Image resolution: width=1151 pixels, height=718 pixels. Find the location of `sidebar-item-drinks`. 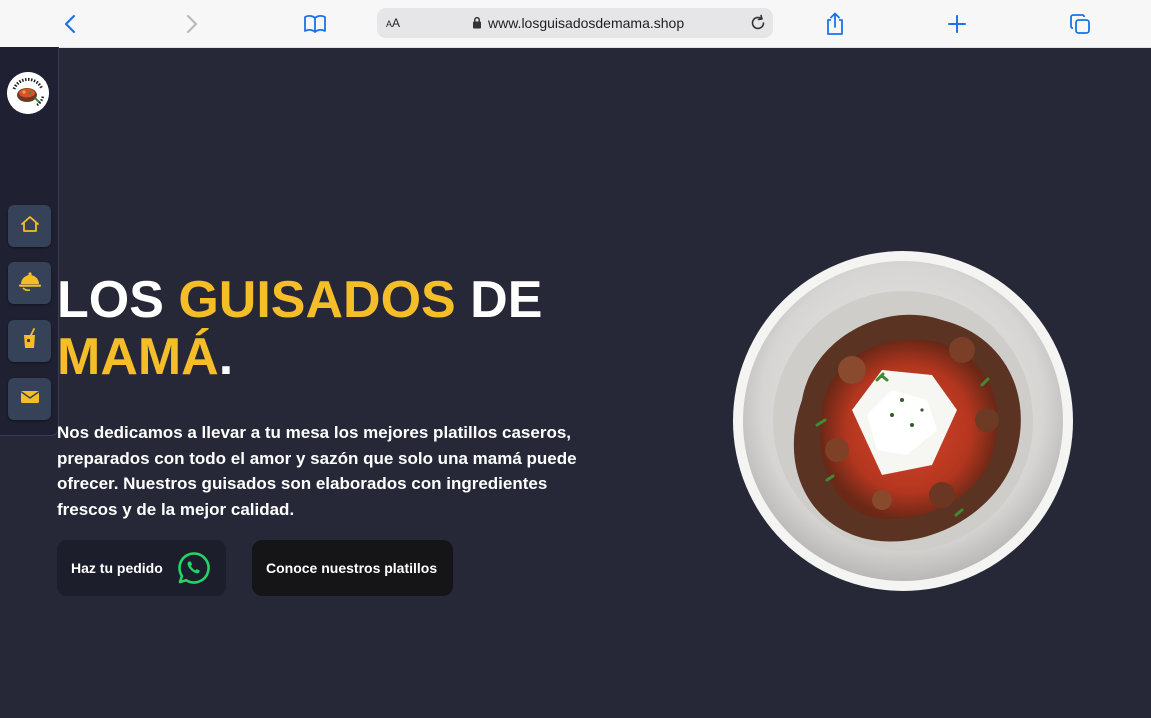

sidebar-item-drinks is located at coordinates (29, 341).